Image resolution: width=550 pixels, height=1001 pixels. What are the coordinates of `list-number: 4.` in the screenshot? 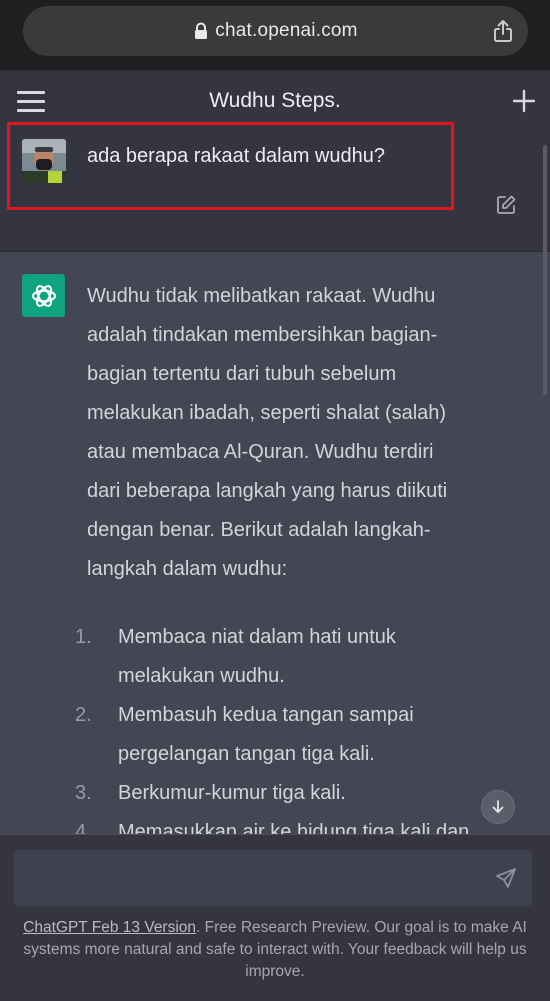 It's located at (83, 827).